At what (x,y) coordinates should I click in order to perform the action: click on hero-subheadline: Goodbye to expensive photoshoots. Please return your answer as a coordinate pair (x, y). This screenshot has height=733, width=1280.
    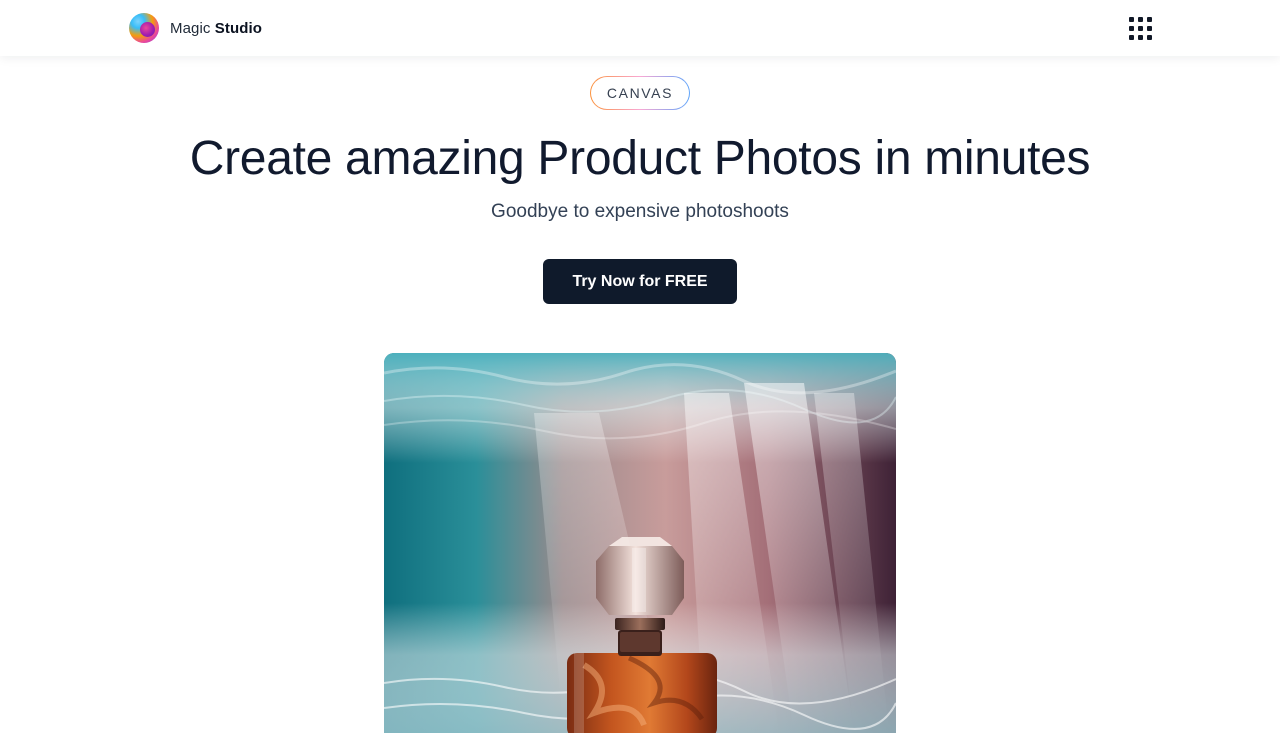
    Looking at the image, I should click on (640, 211).